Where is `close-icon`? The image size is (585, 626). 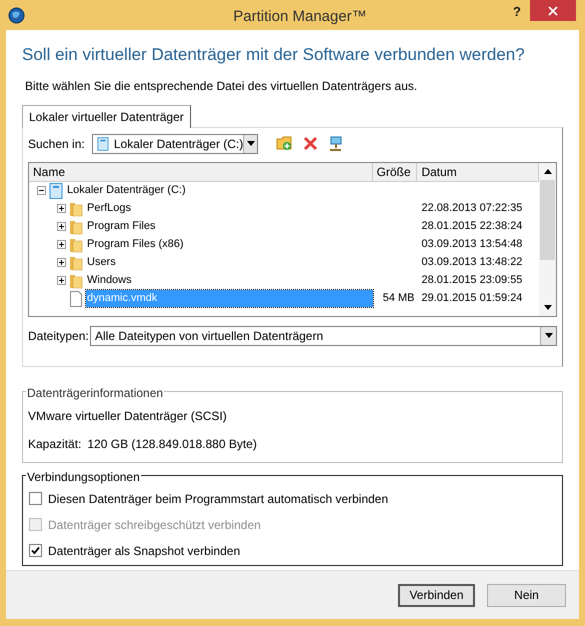 close-icon is located at coordinates (553, 11).